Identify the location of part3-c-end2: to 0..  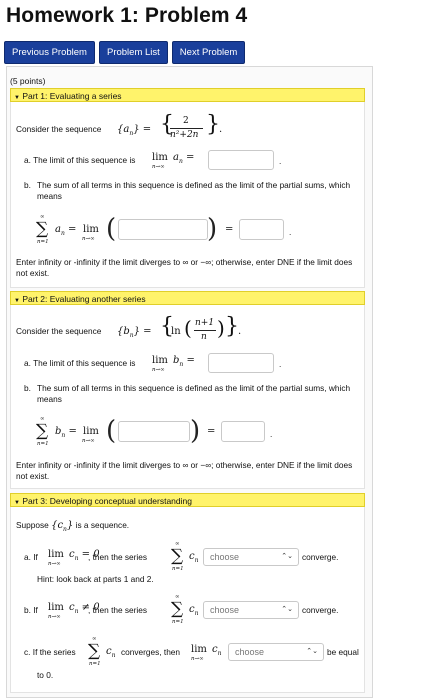
(45, 675).